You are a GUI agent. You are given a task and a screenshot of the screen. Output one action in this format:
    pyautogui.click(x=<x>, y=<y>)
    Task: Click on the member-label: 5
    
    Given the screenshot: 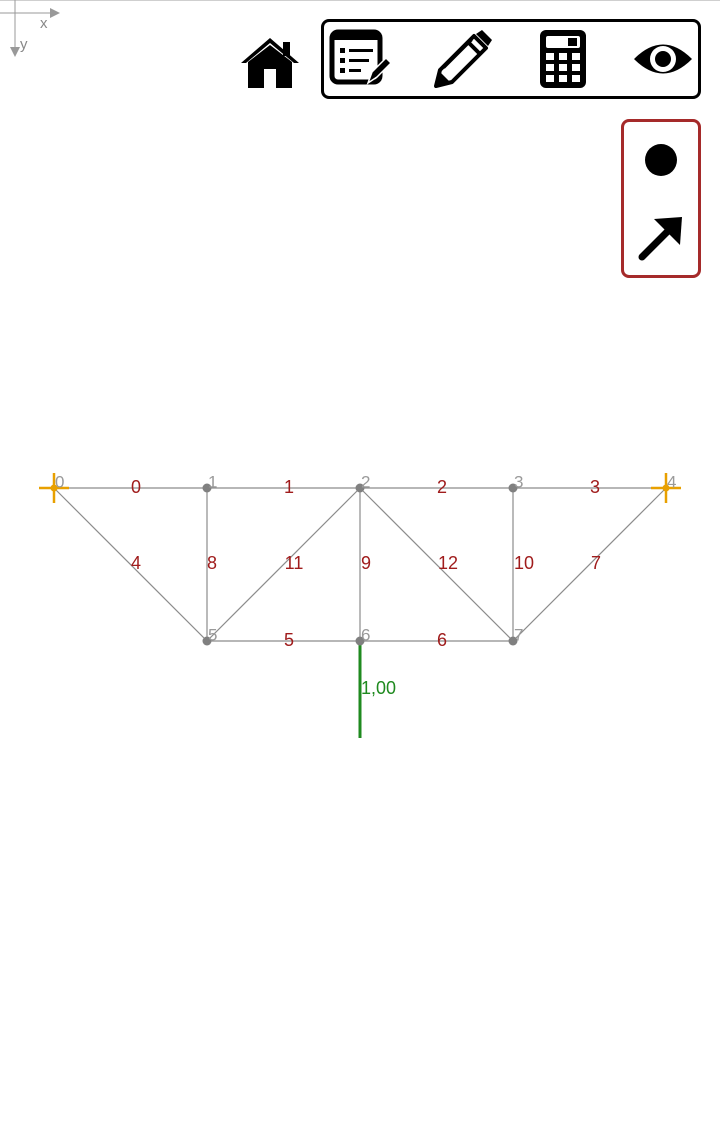 What is the action you would take?
    pyautogui.click(x=289, y=640)
    